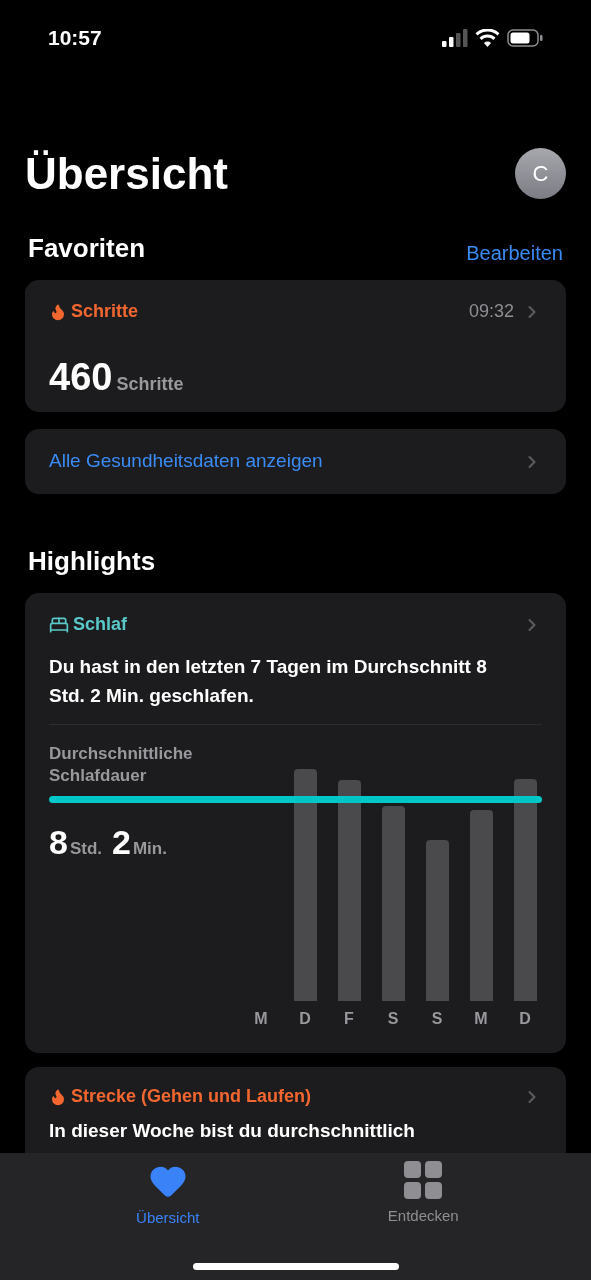 Image resolution: width=591 pixels, height=1280 pixels. Describe the element at coordinates (121, 765) in the screenshot. I see `stat-label: Durchschnittliche Schlafdauer` at that location.